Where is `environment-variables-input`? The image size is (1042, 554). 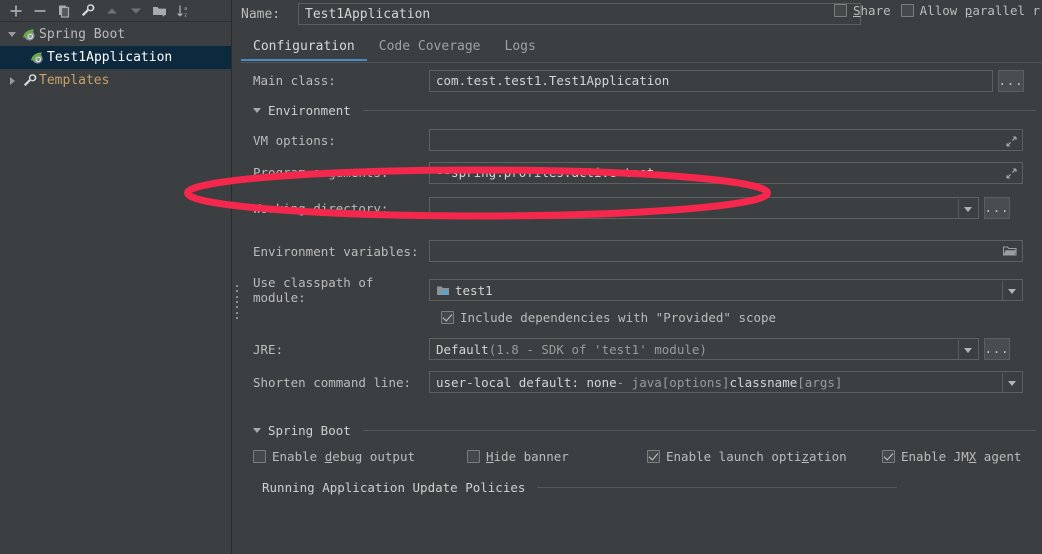
environment-variables-input is located at coordinates (726, 251).